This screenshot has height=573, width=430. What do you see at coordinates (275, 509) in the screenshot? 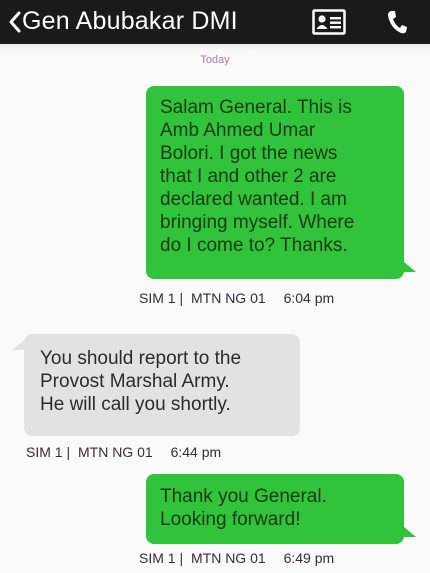
I see `message-bubble-outgoing: Thank you General. Looking forward!` at bounding box center [275, 509].